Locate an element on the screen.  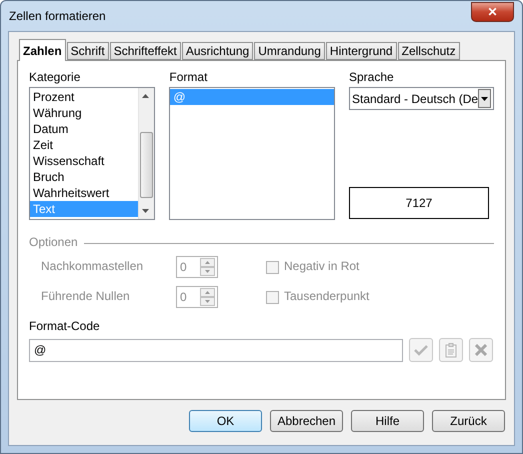
comment-button is located at coordinates (451, 350).